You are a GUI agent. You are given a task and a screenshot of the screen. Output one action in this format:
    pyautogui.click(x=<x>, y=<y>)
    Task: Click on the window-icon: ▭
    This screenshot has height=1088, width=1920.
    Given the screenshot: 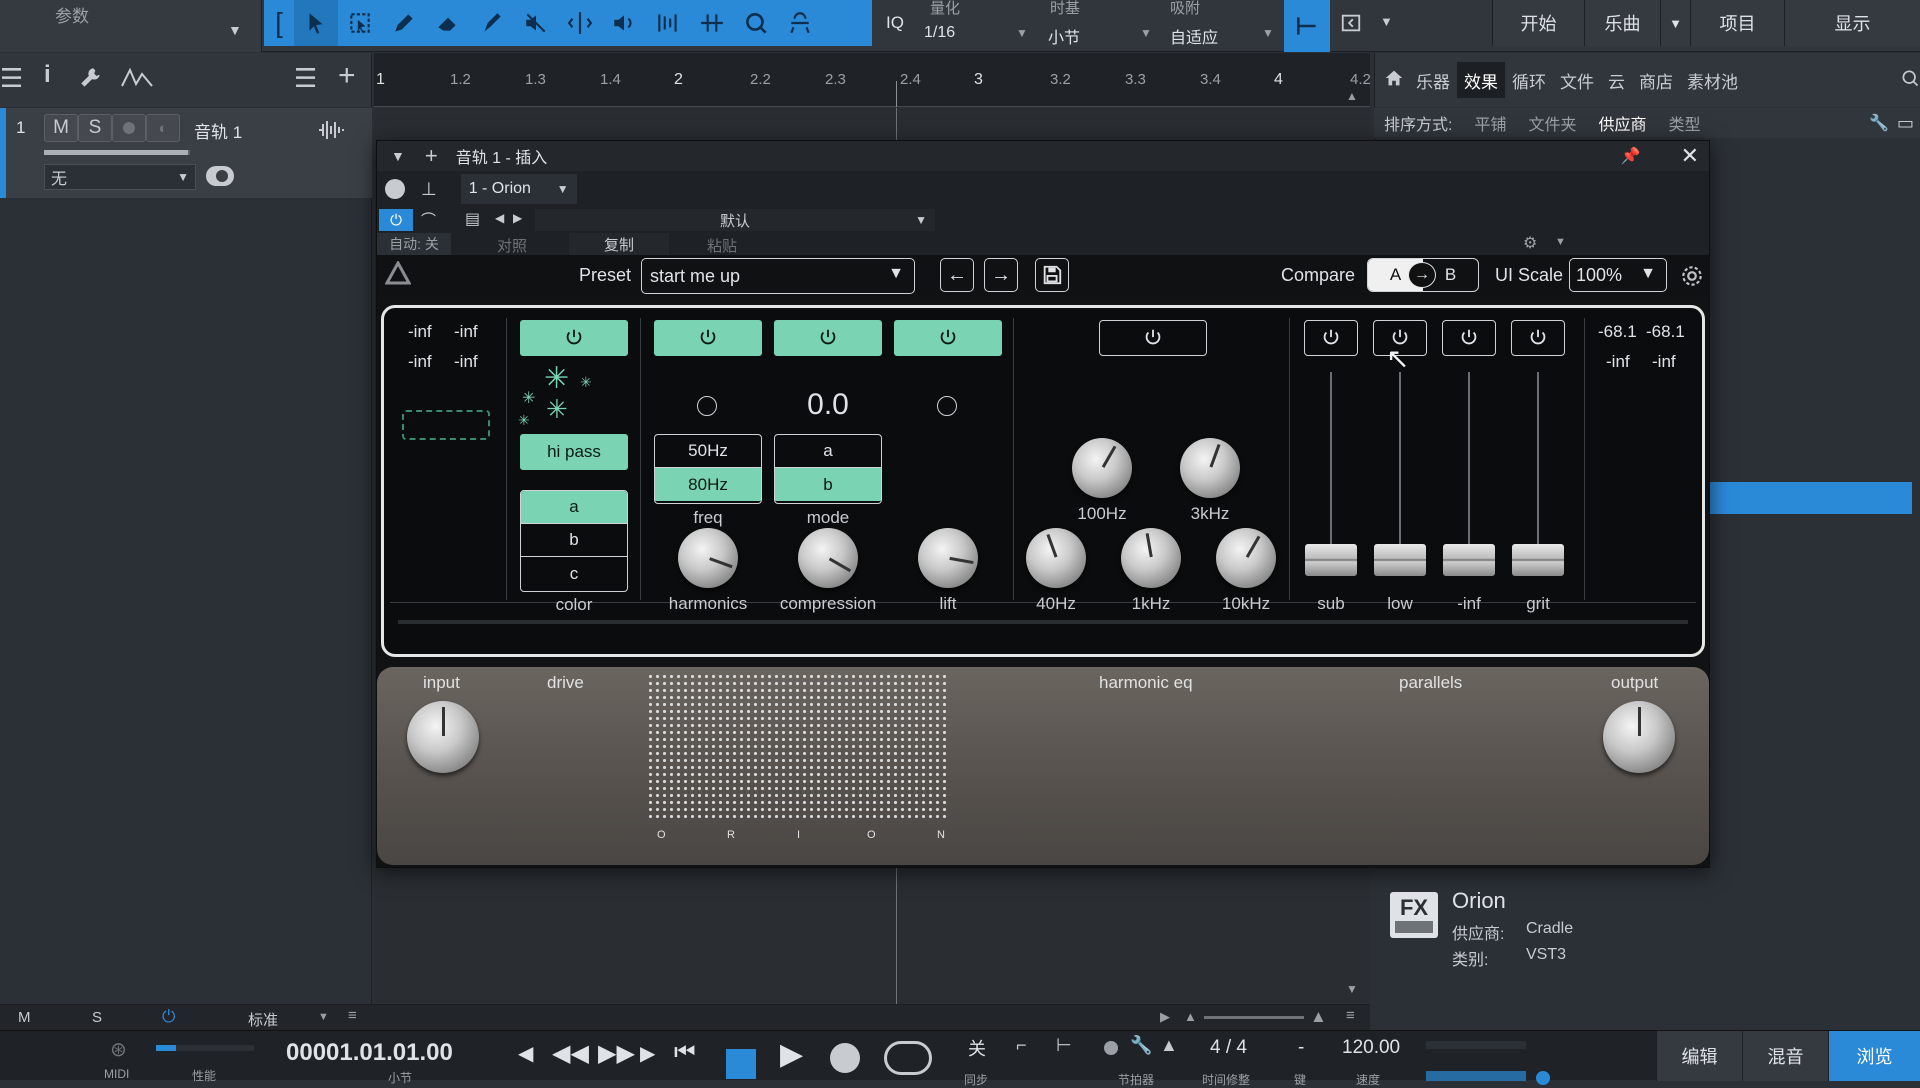 What is the action you would take?
    pyautogui.click(x=1905, y=123)
    